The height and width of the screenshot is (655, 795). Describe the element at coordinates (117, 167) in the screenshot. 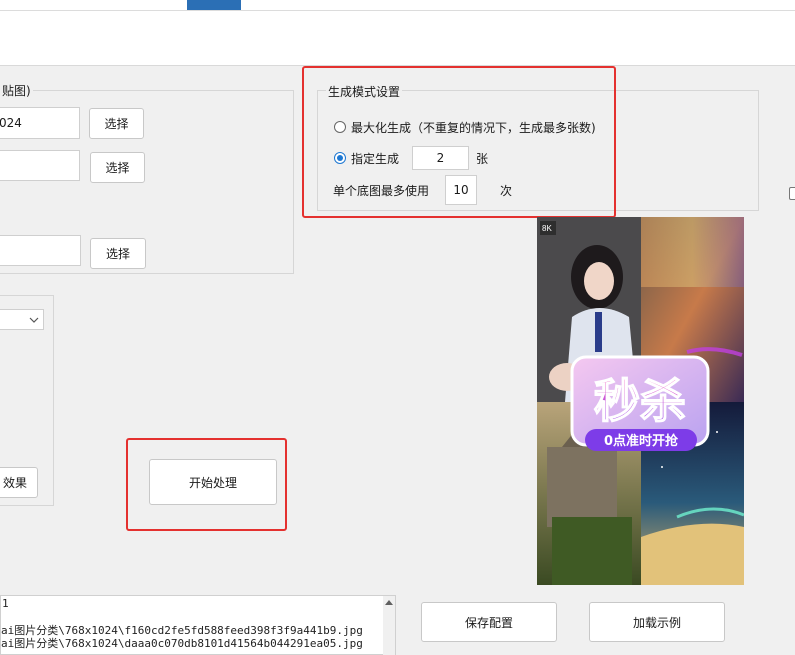

I see `choose-button-2: 选择` at that location.